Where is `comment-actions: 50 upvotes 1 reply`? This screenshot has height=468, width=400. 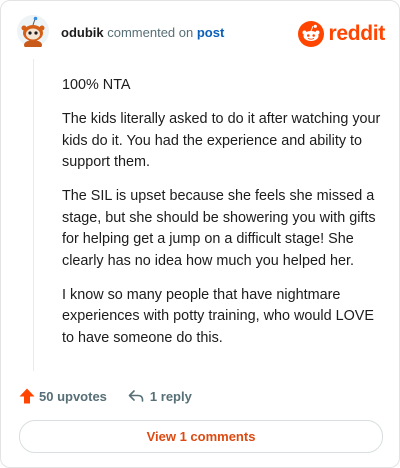
comment-actions: 50 upvotes 1 reply is located at coordinates (105, 396).